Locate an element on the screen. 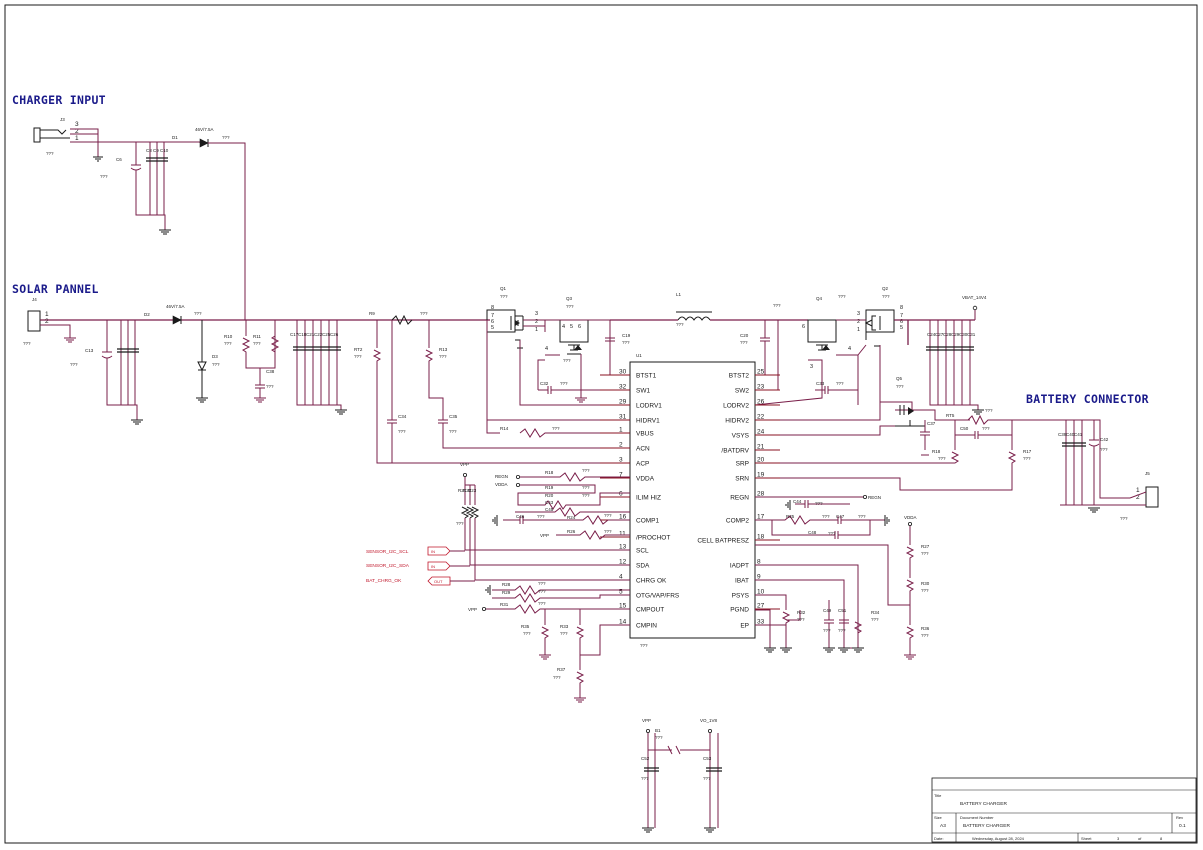  svg-text: R9 is located at coordinates (372, 313).